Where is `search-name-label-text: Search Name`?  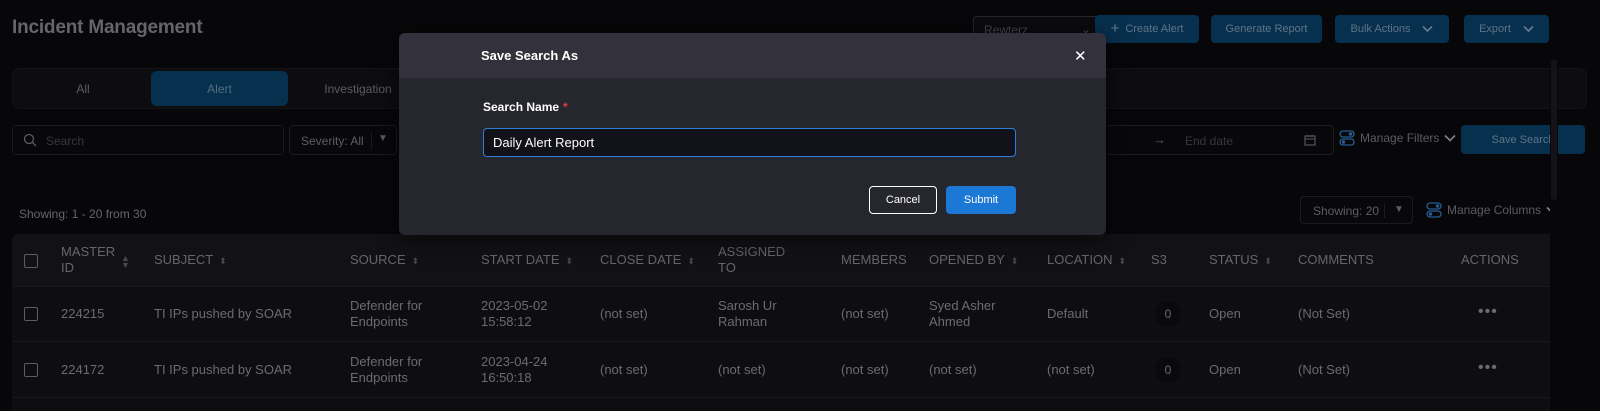 search-name-label-text: Search Name is located at coordinates (521, 107).